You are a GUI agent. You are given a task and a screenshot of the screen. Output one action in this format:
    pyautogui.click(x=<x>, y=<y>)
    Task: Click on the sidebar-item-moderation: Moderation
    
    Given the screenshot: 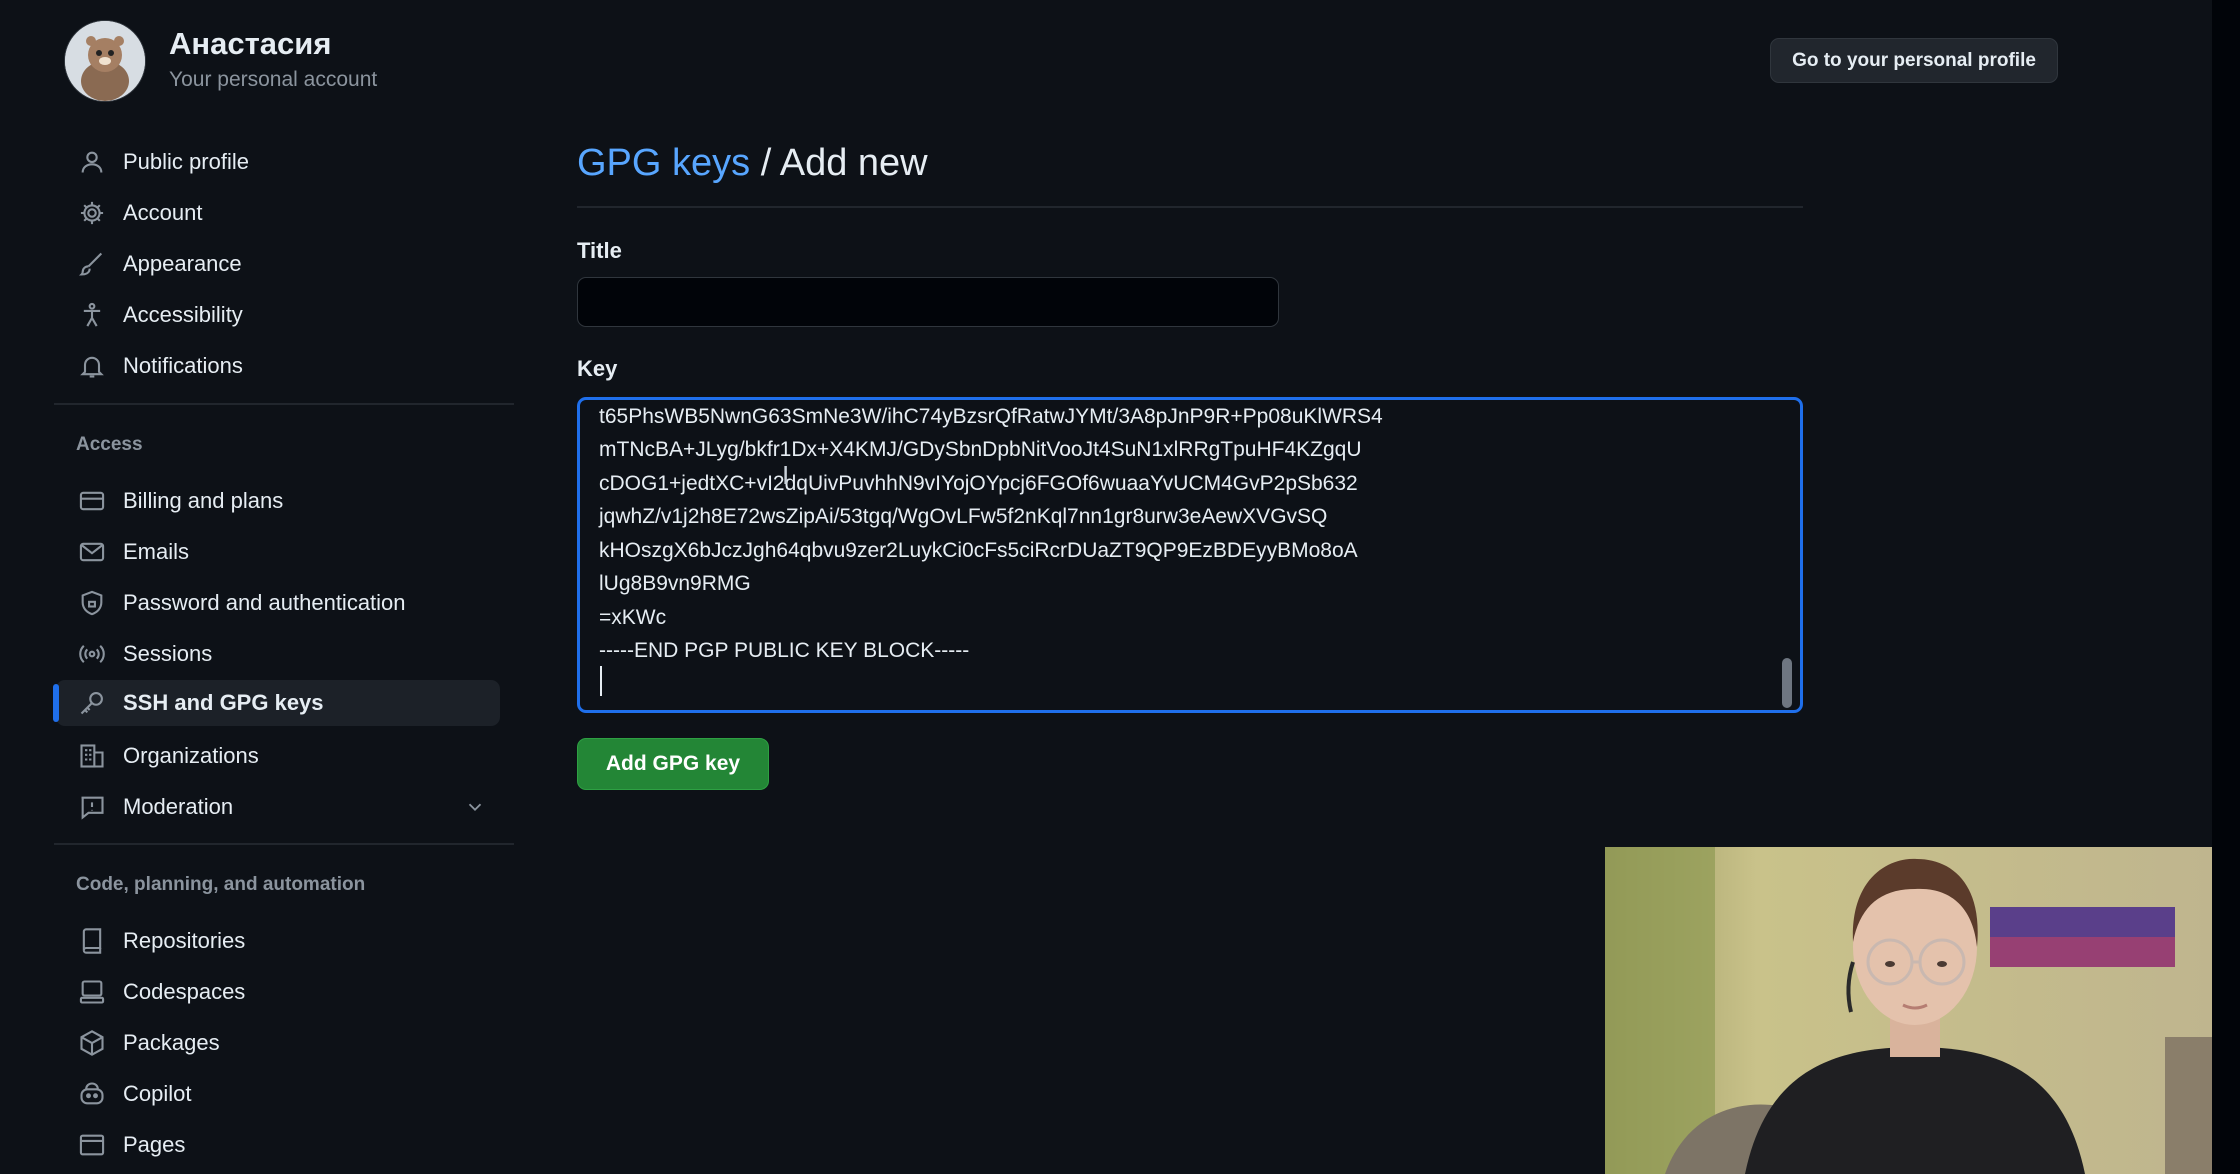 What is the action you would take?
    pyautogui.click(x=278, y=807)
    